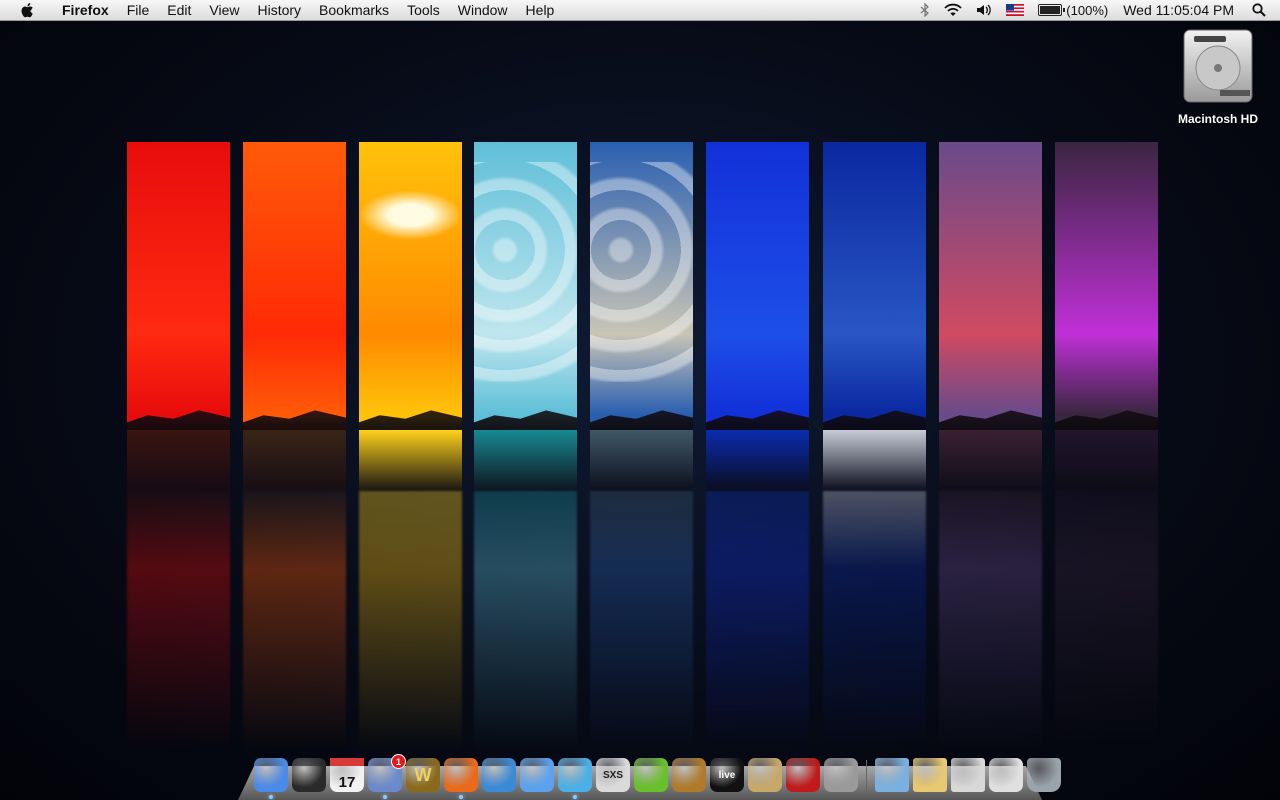 This screenshot has width=1280, height=800. I want to click on dock-ical: 17, so click(347, 775).